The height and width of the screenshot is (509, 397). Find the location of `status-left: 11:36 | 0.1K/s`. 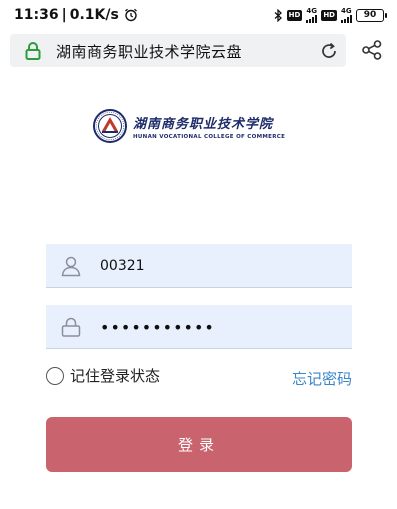

status-left: 11:36 | 0.1K/s is located at coordinates (76, 15).